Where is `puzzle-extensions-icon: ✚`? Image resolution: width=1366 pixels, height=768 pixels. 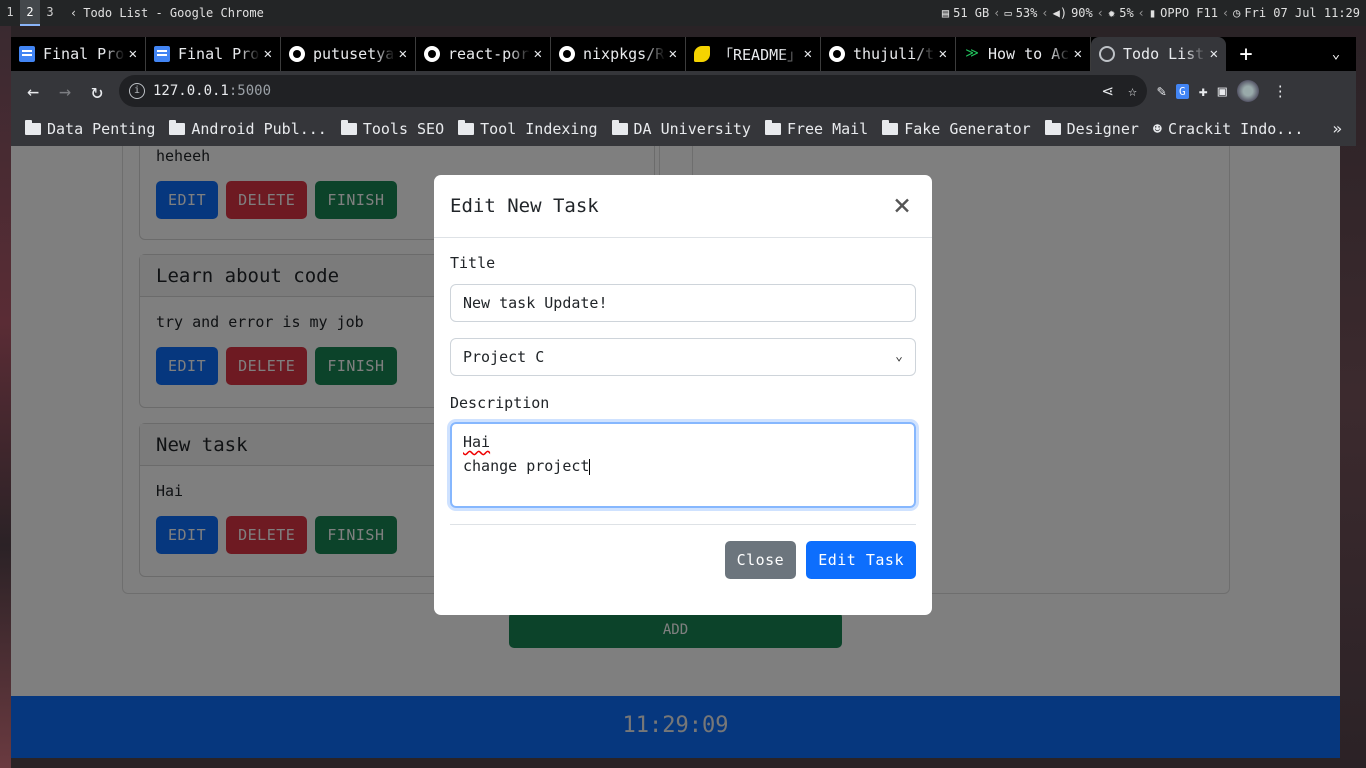
puzzle-extensions-icon: ✚ is located at coordinates (1203, 91).